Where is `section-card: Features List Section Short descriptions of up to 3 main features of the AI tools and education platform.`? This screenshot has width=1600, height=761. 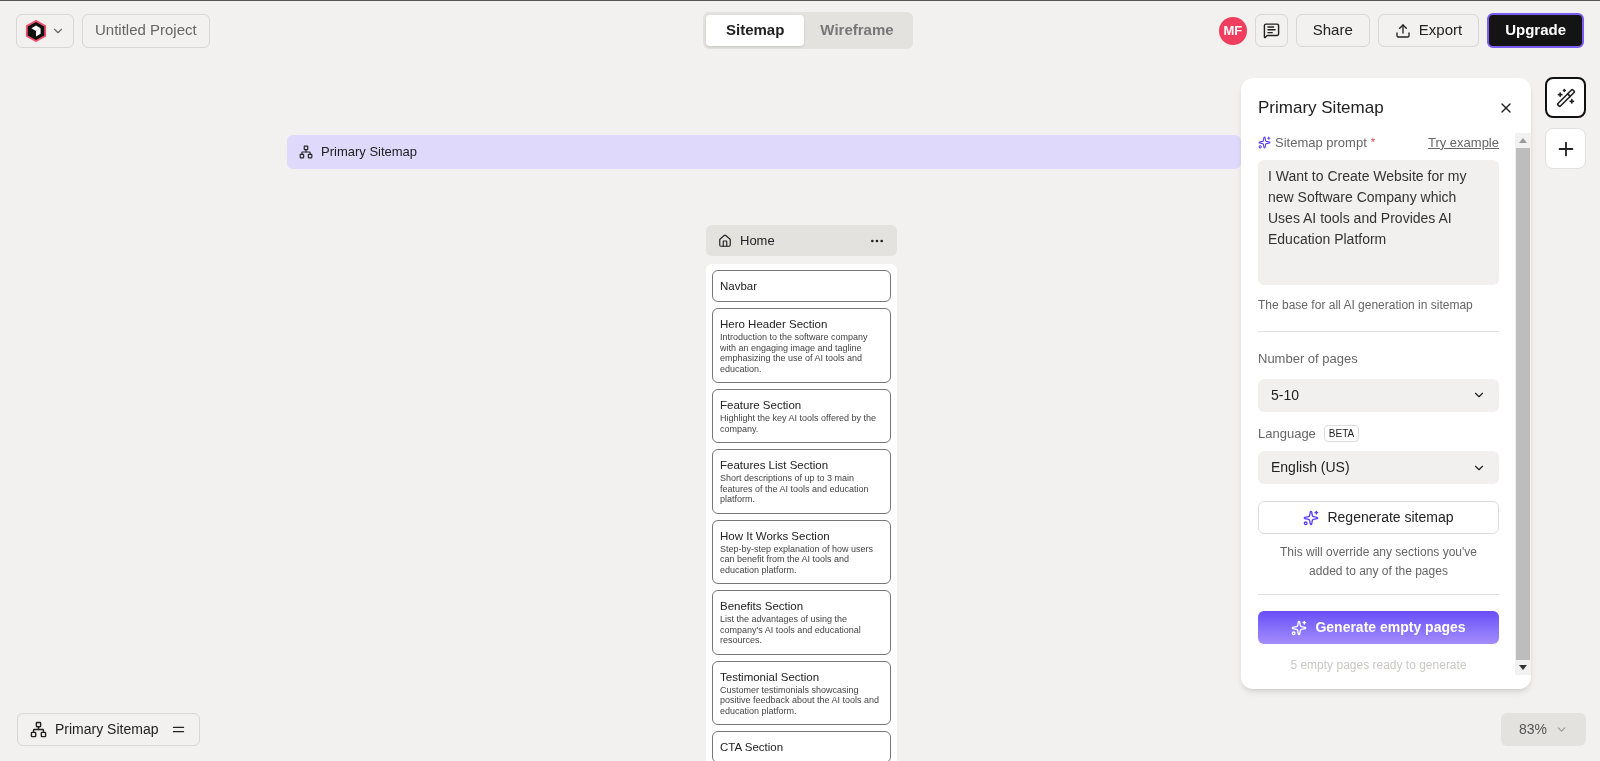 section-card: Features List Section Short descriptions of up to 3 main features of the AI tools and education platform. is located at coordinates (801, 481).